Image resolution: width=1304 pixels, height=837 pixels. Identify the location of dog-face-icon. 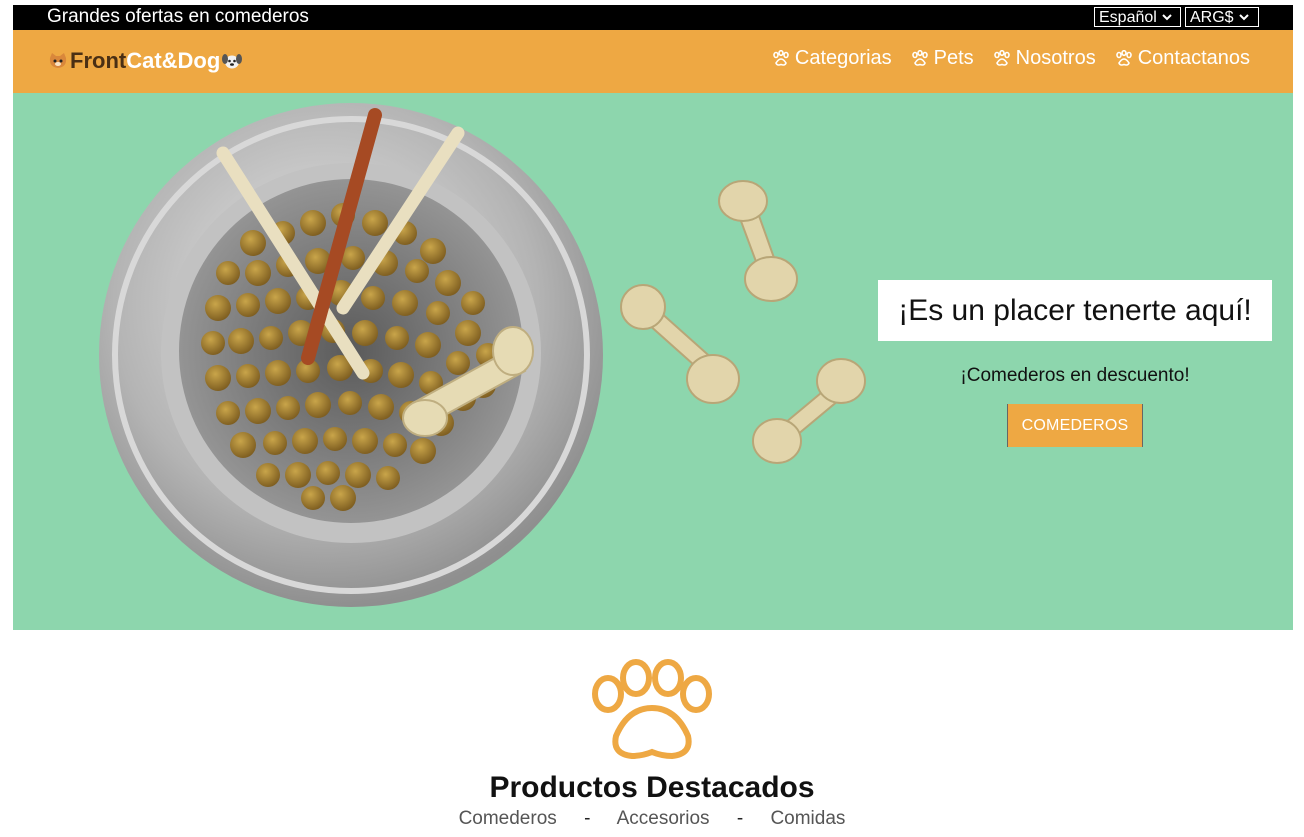
(232, 61).